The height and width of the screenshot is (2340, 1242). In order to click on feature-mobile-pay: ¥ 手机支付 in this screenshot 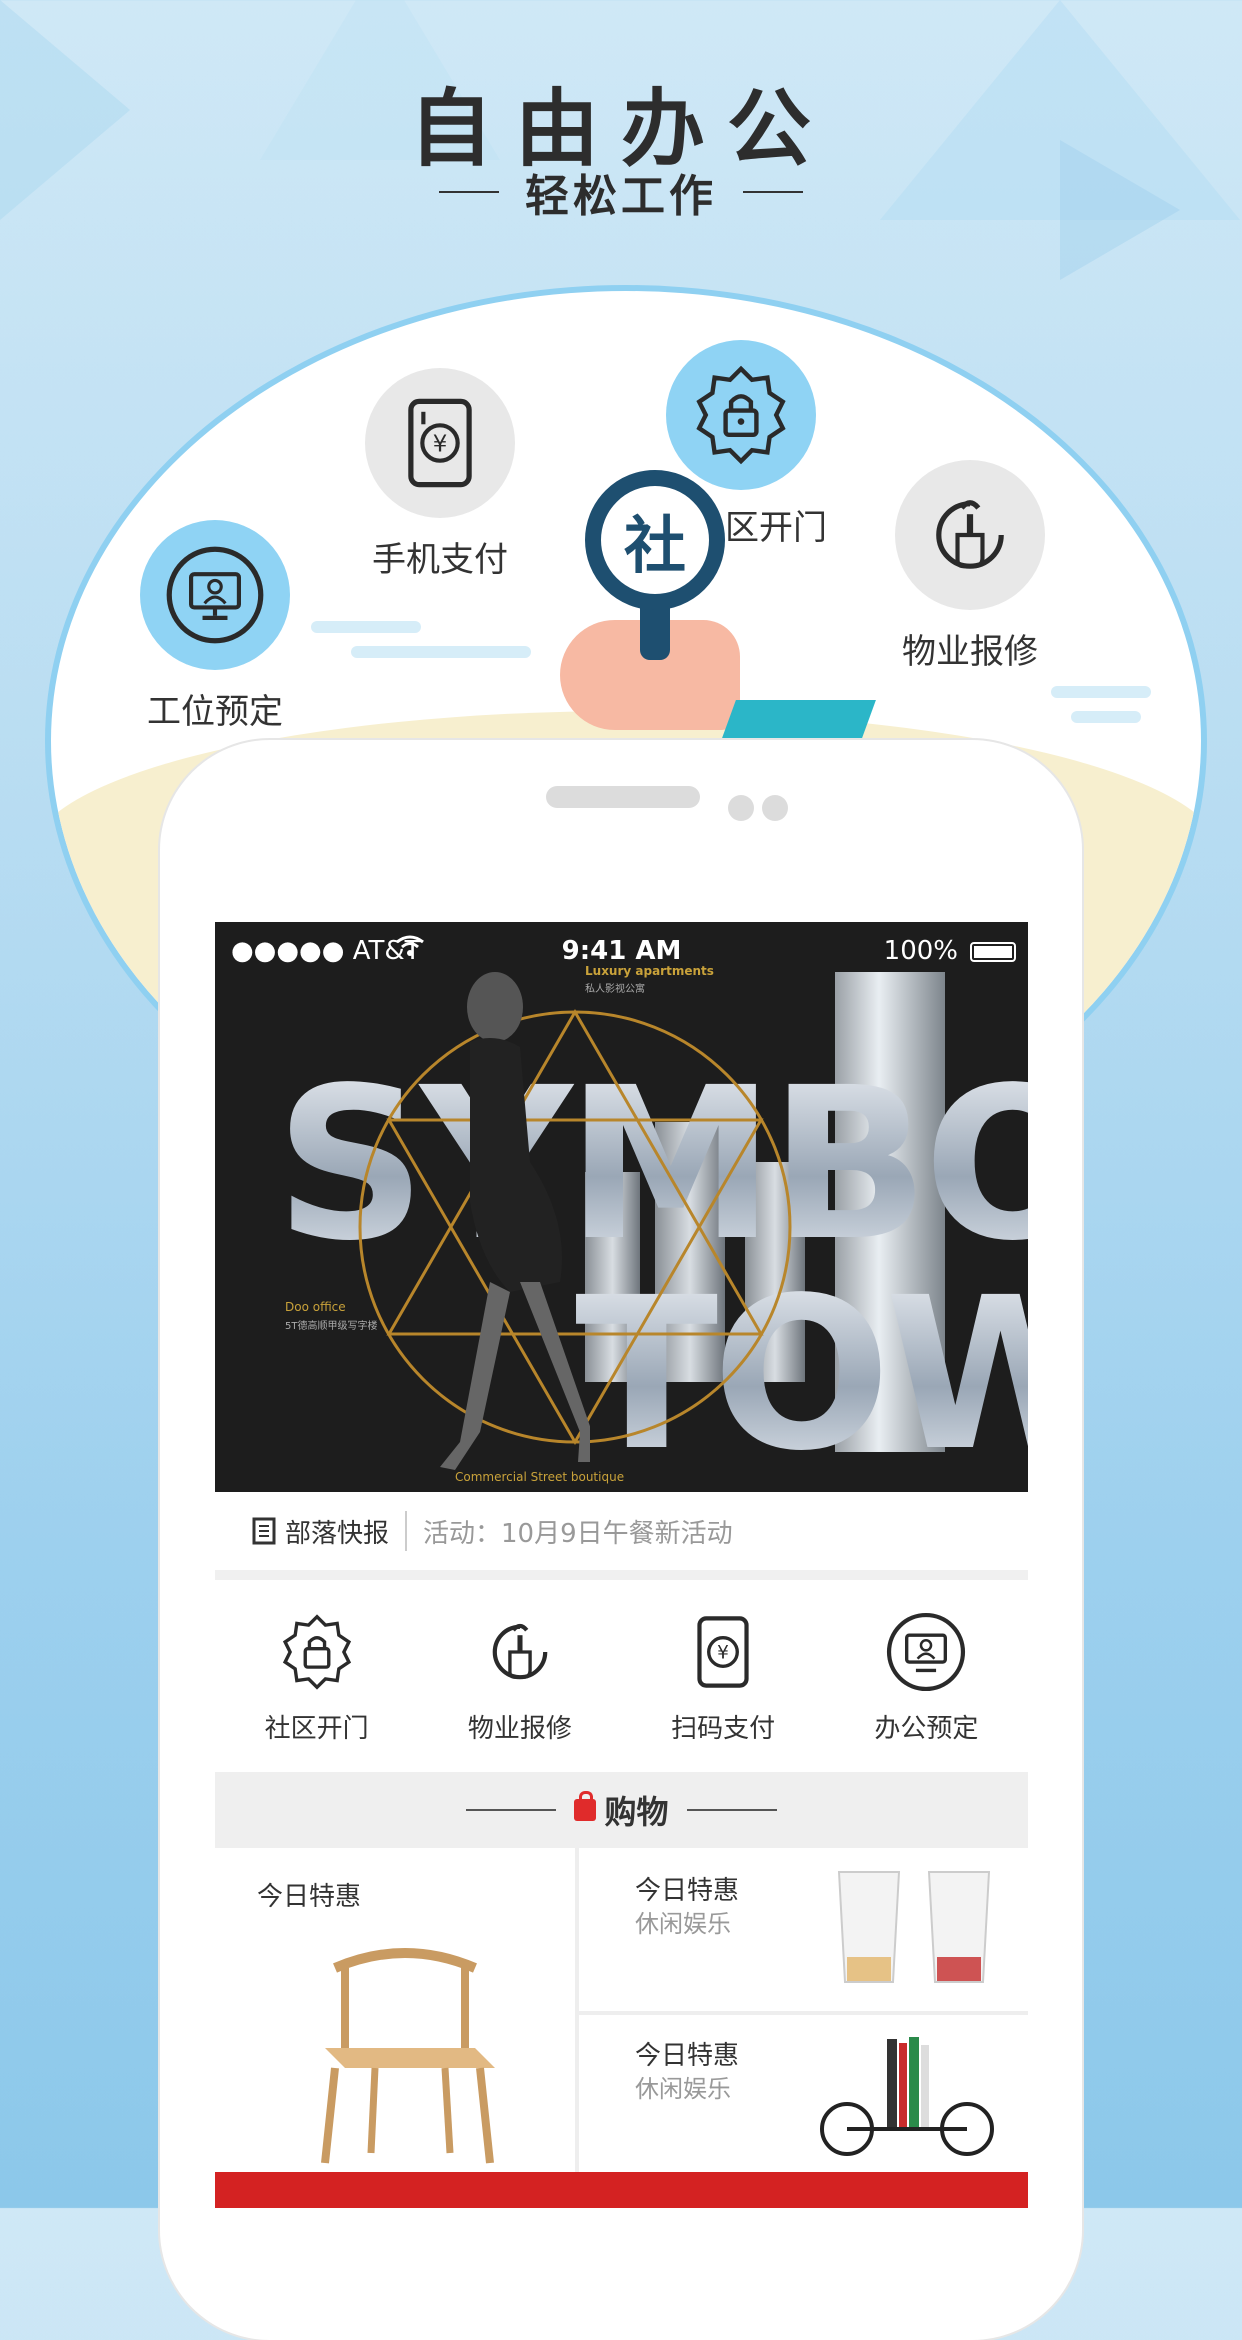, I will do `click(440, 474)`.